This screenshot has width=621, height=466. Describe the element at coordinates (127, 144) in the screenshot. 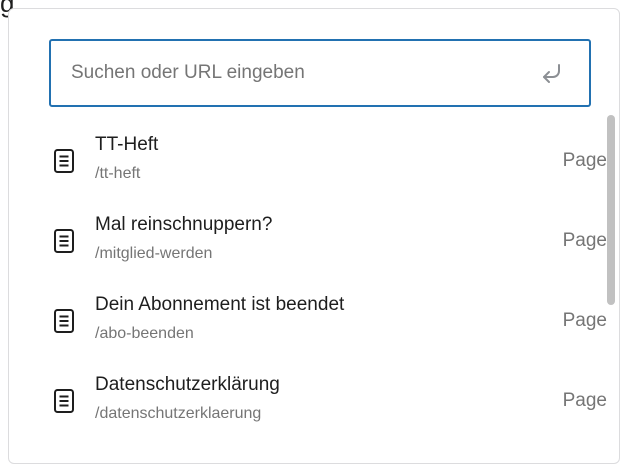

I see `result-title: TT-Heft` at that location.